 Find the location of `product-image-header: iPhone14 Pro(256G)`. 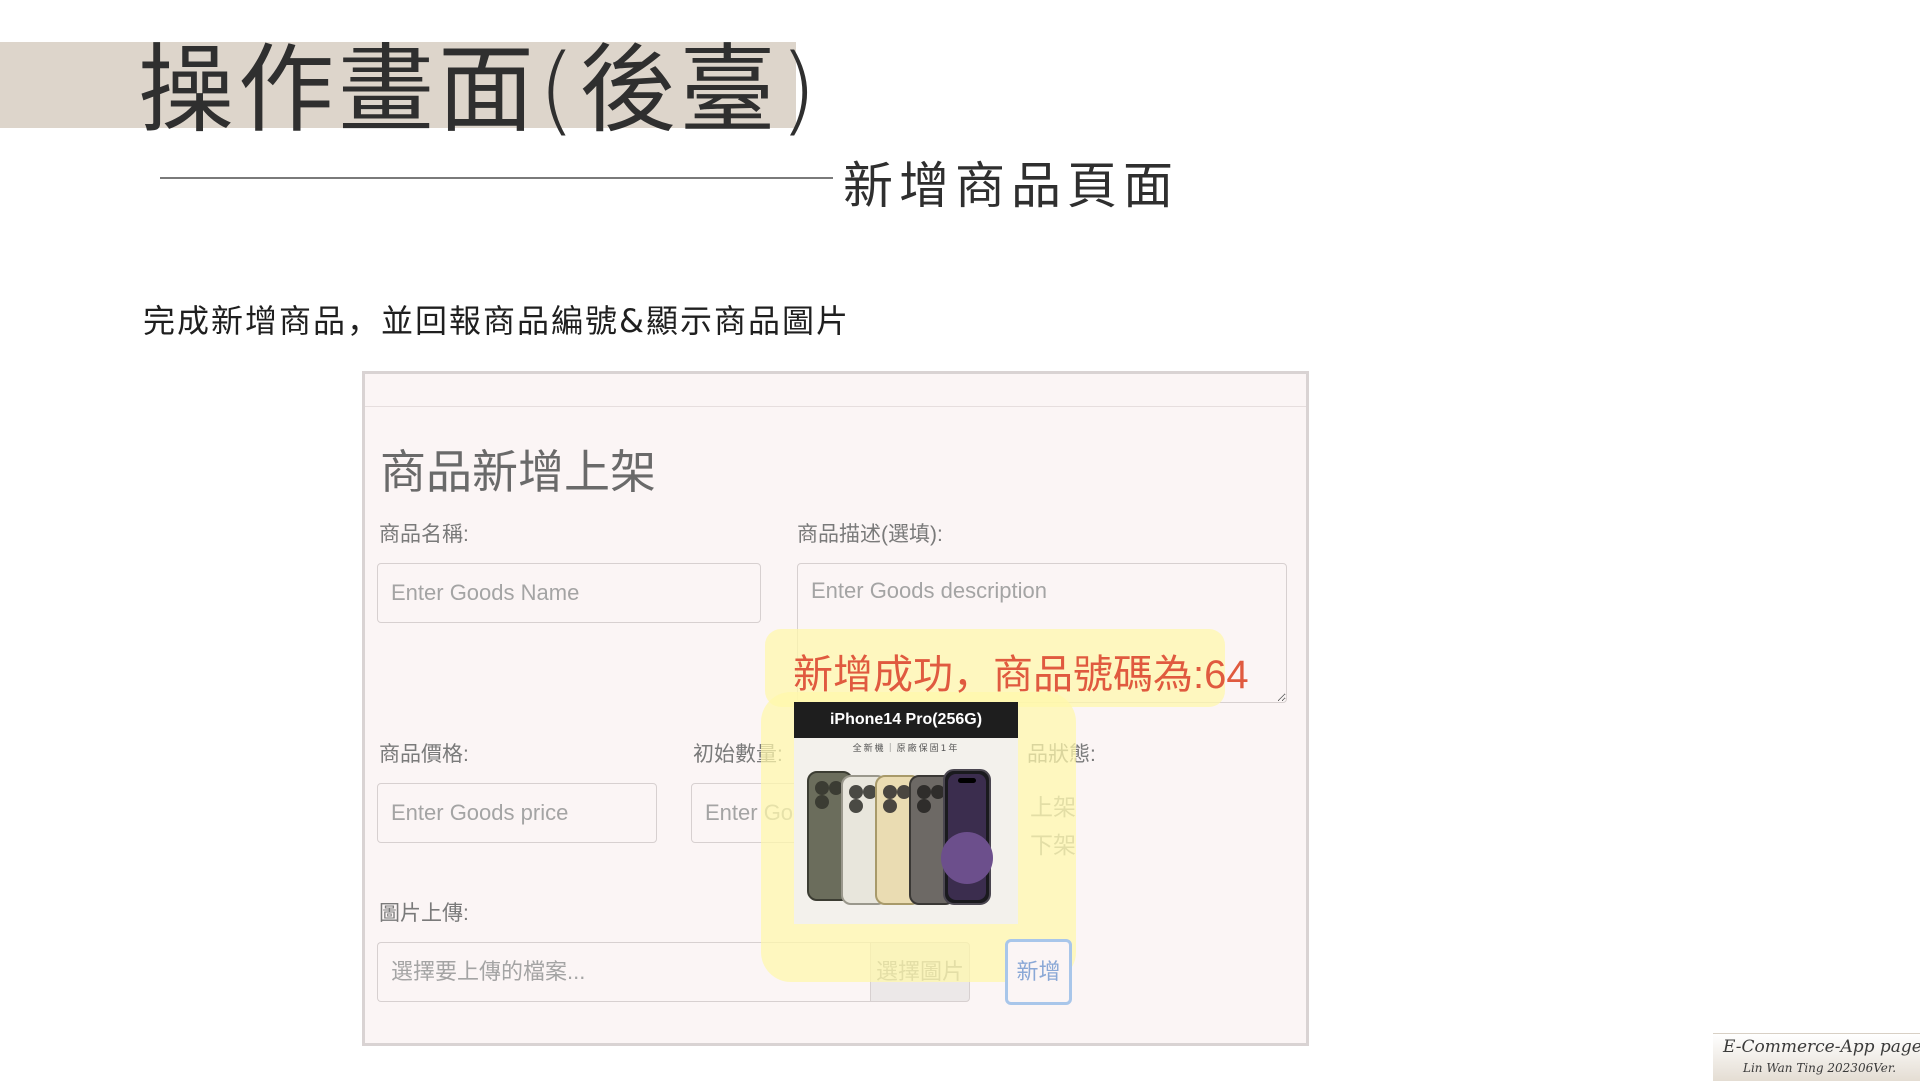

product-image-header: iPhone14 Pro(256G) is located at coordinates (906, 720).